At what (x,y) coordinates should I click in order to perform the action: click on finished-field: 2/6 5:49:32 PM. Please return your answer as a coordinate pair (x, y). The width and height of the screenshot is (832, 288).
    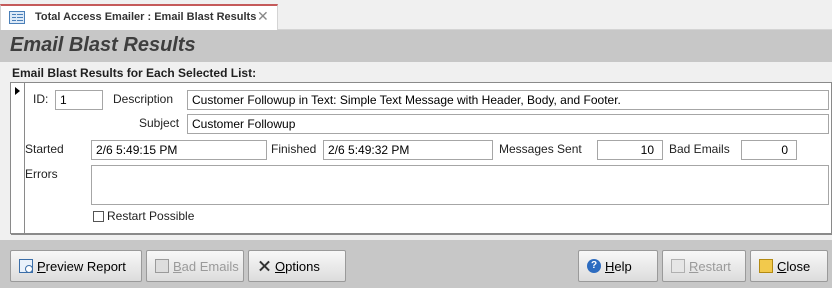
    Looking at the image, I should click on (408, 150).